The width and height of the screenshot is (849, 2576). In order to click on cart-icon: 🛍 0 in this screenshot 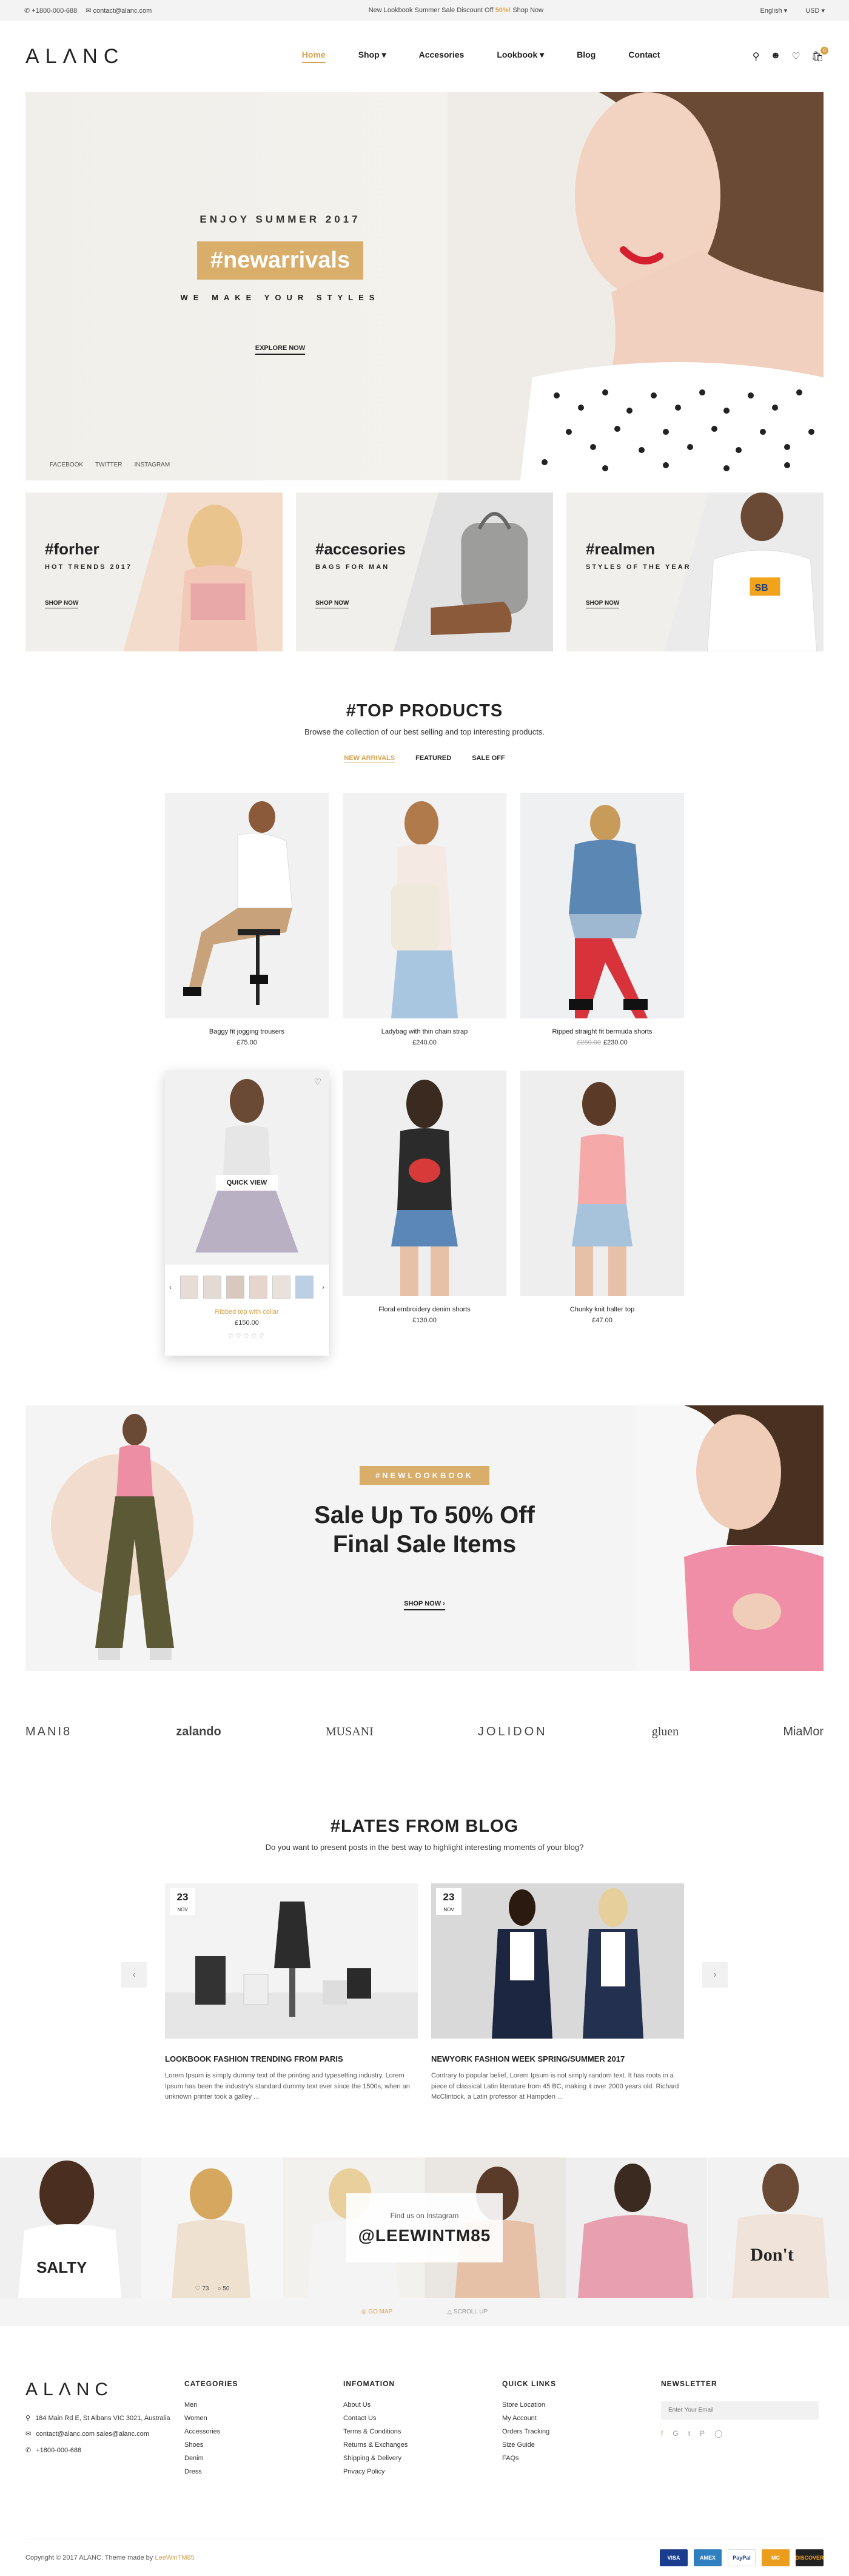, I will do `click(819, 54)`.